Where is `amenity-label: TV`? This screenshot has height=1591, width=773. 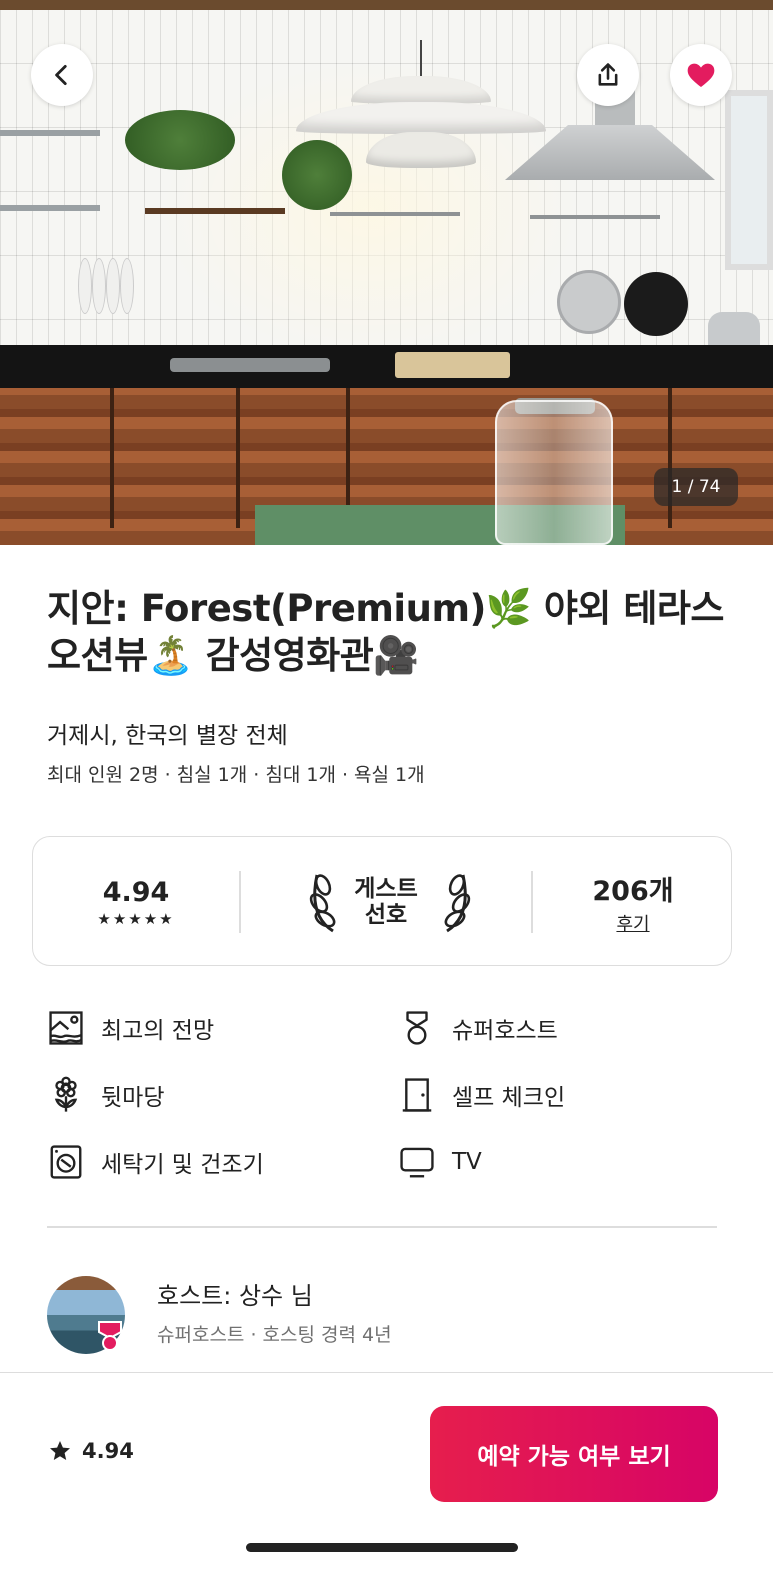
amenity-label: TV is located at coordinates (467, 1162).